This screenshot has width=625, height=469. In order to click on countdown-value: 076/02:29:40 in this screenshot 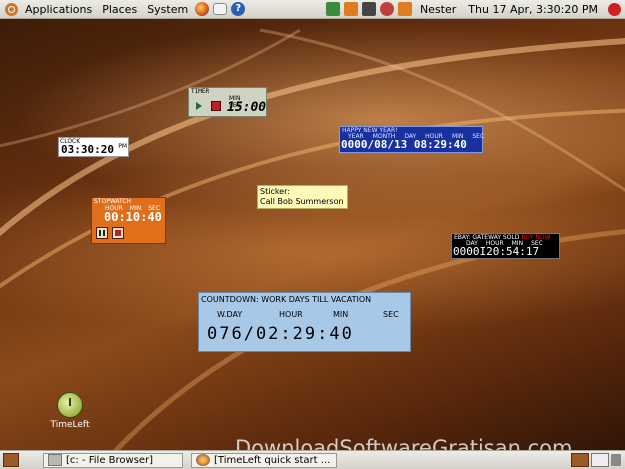, I will do `click(280, 334)`.